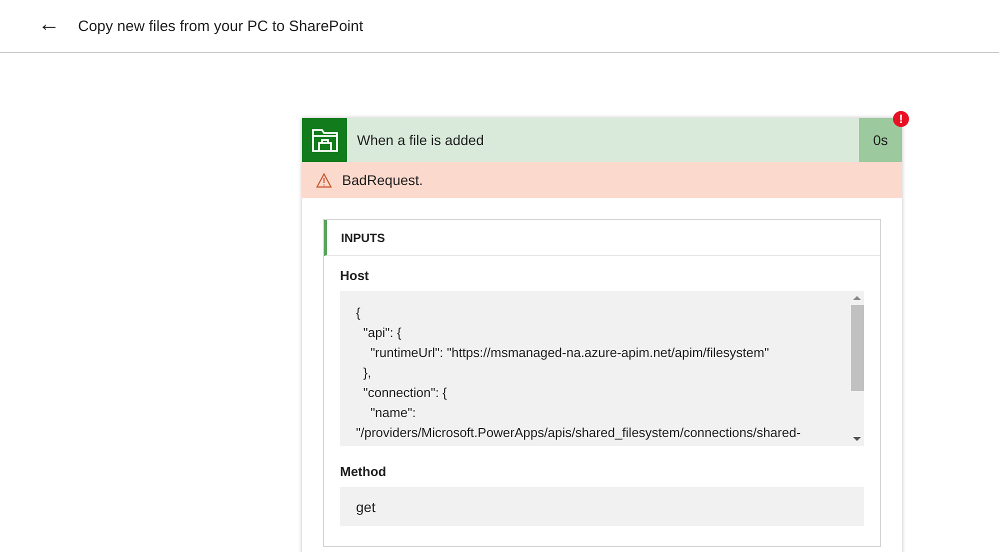 This screenshot has height=552, width=999. Describe the element at coordinates (857, 298) in the screenshot. I see `scroll-up-icon` at that location.